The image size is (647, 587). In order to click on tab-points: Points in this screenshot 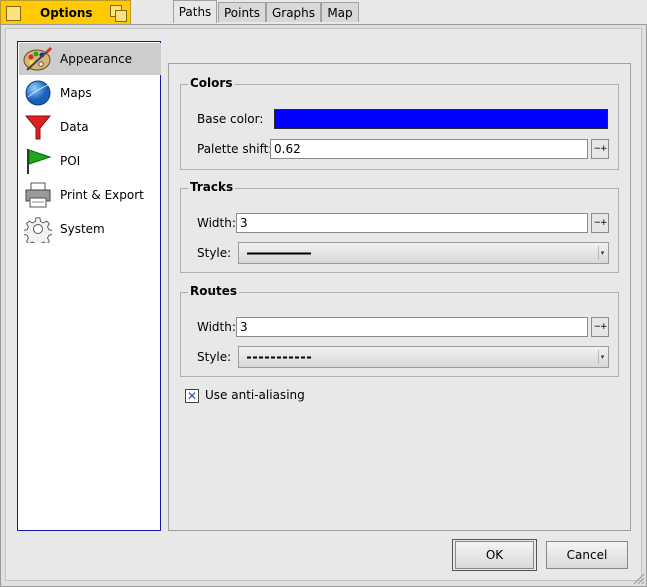, I will do `click(242, 12)`.